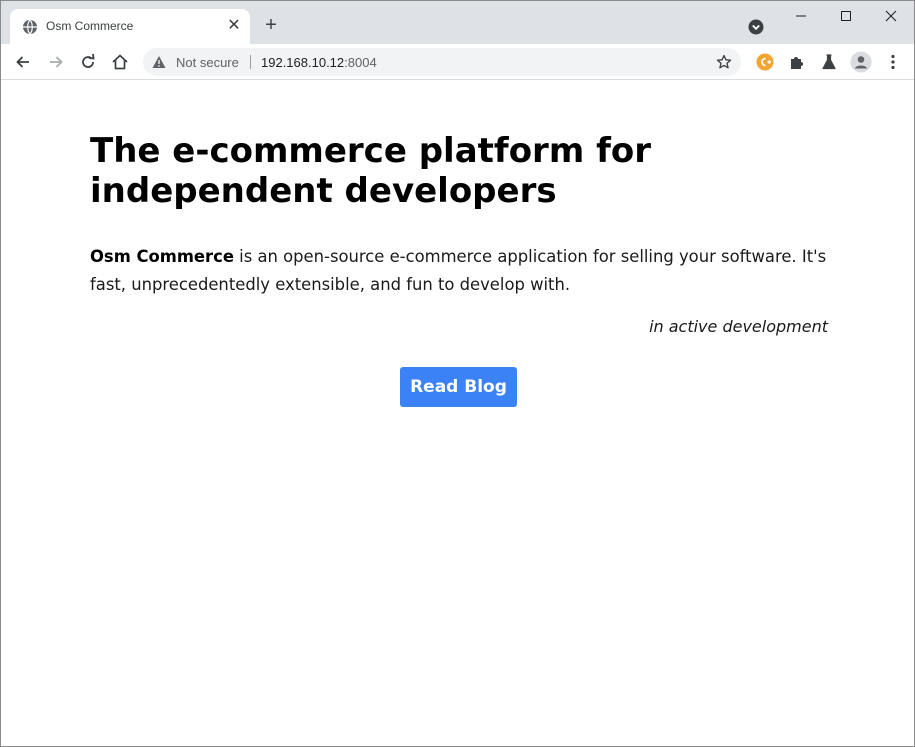  What do you see at coordinates (250, 62) in the screenshot?
I see `omnibox-separator` at bounding box center [250, 62].